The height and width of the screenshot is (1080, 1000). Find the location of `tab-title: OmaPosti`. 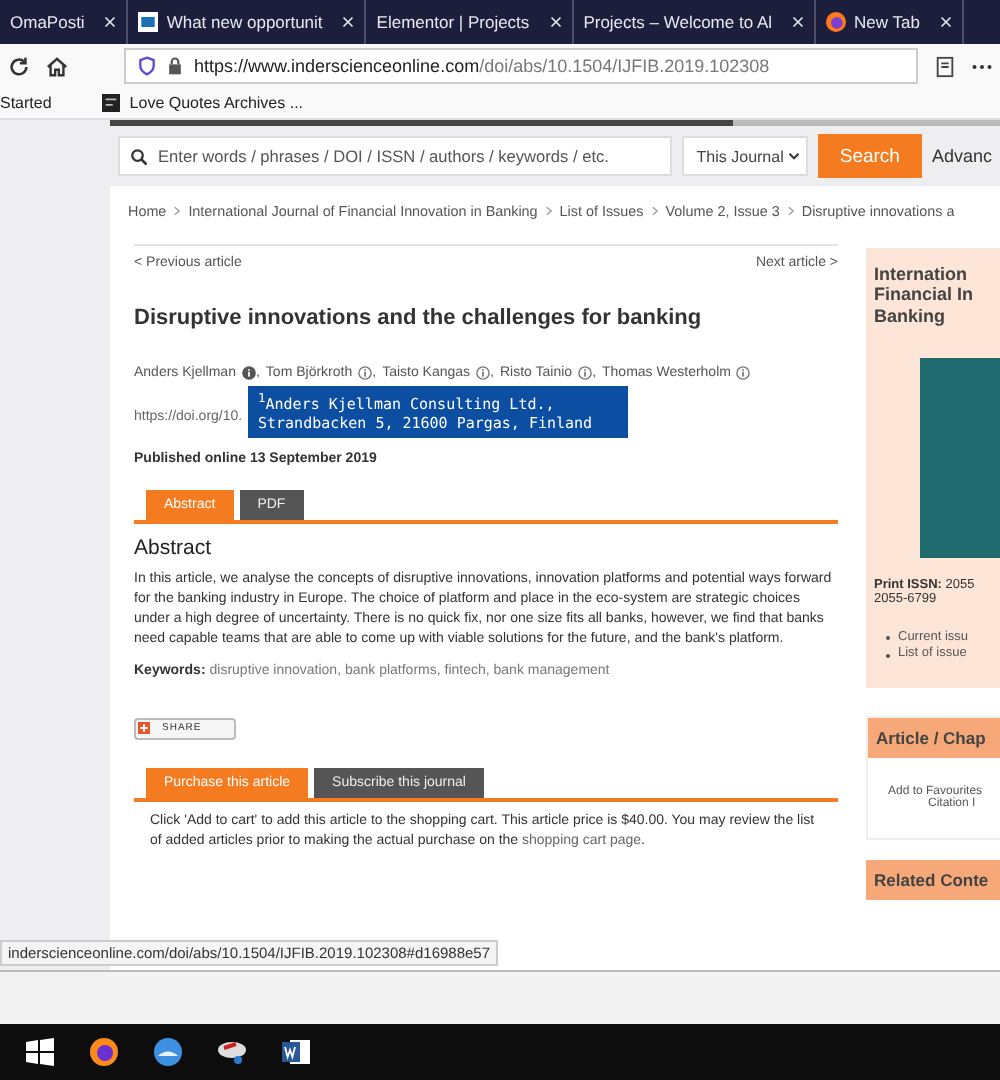

tab-title: OmaPosti is located at coordinates (47, 22).